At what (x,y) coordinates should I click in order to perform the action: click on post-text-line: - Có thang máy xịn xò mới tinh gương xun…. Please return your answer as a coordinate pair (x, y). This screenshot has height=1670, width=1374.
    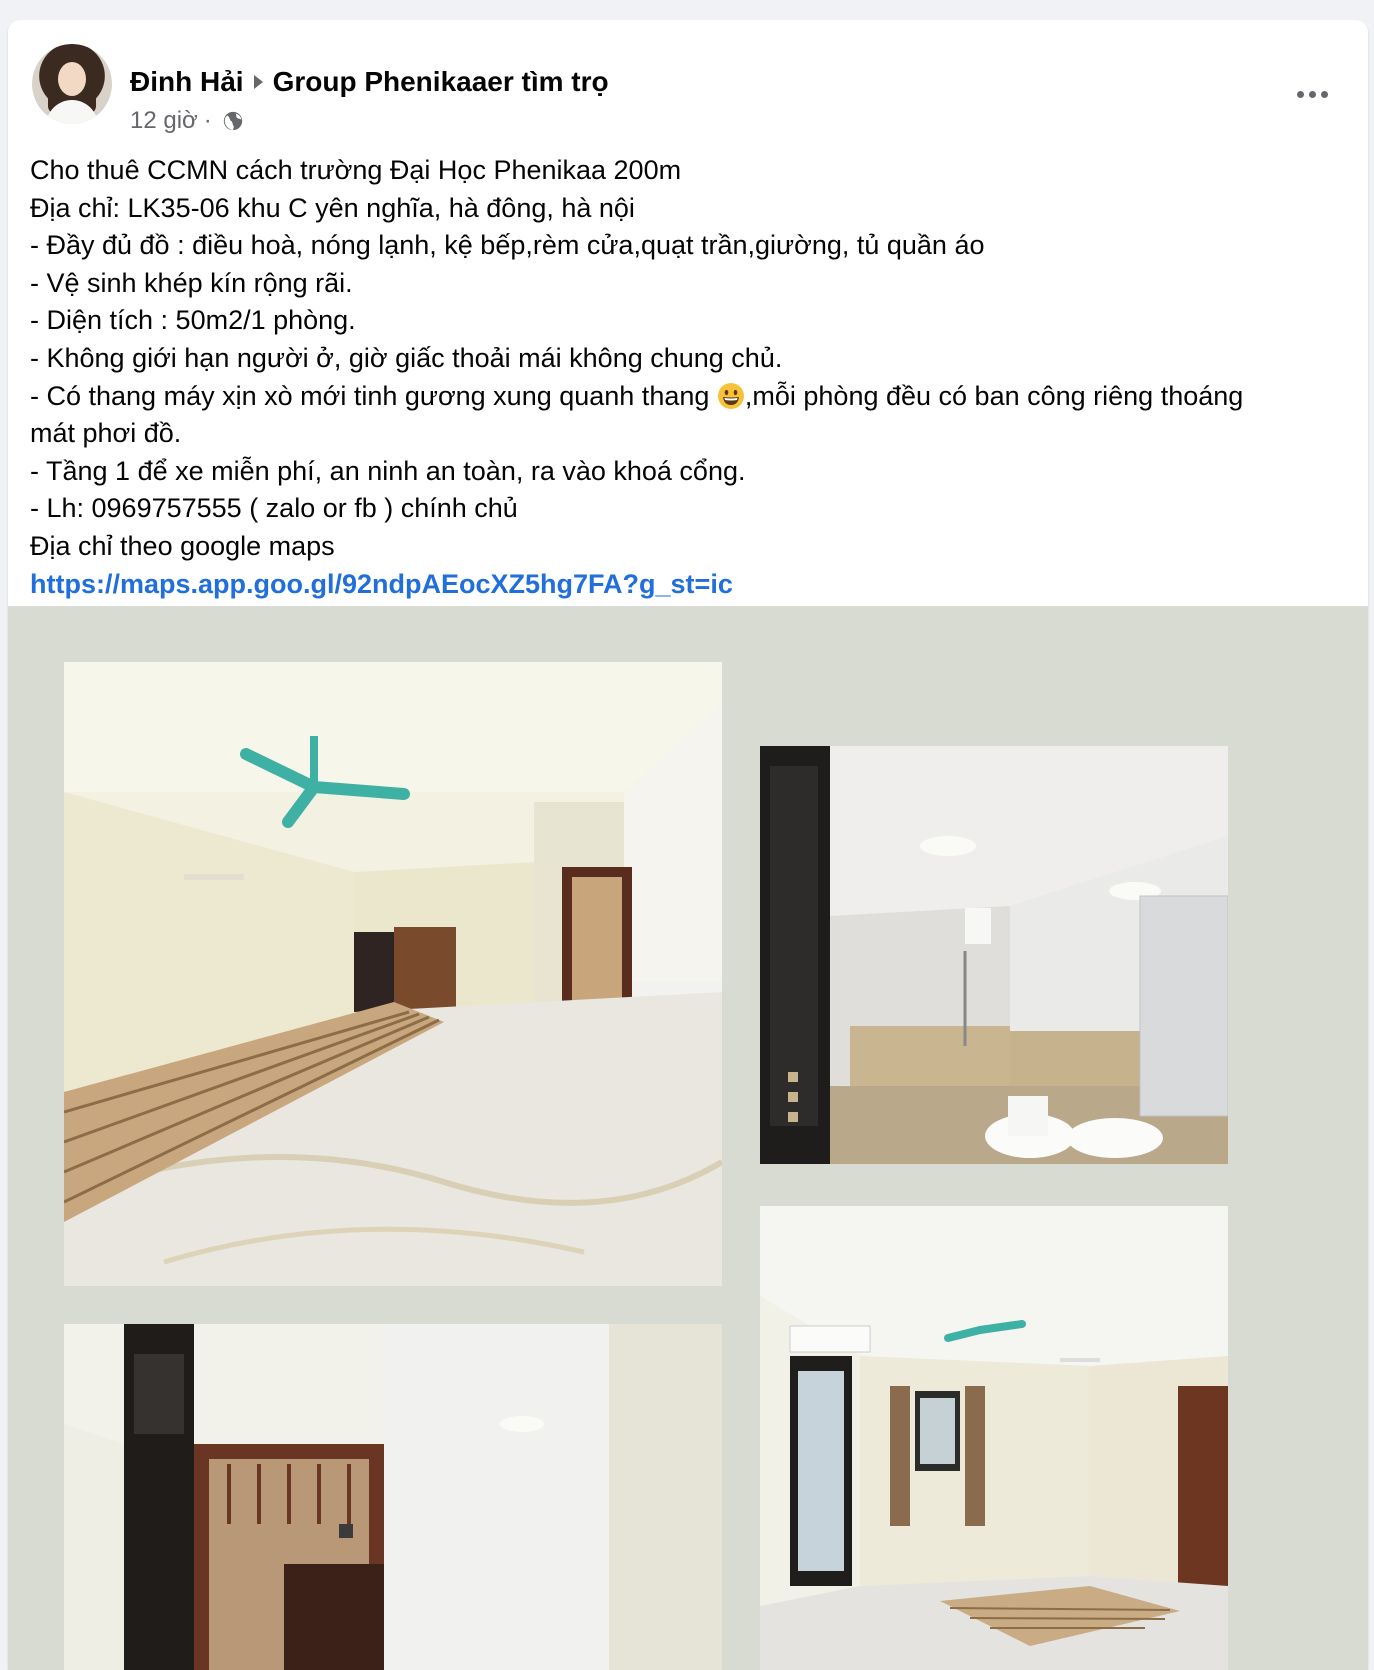
    Looking at the image, I should click on (650, 415).